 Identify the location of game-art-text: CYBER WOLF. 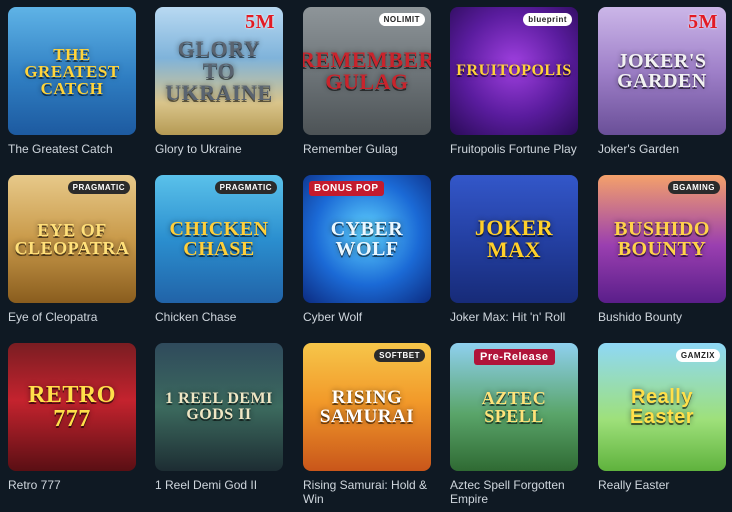
(367, 239).